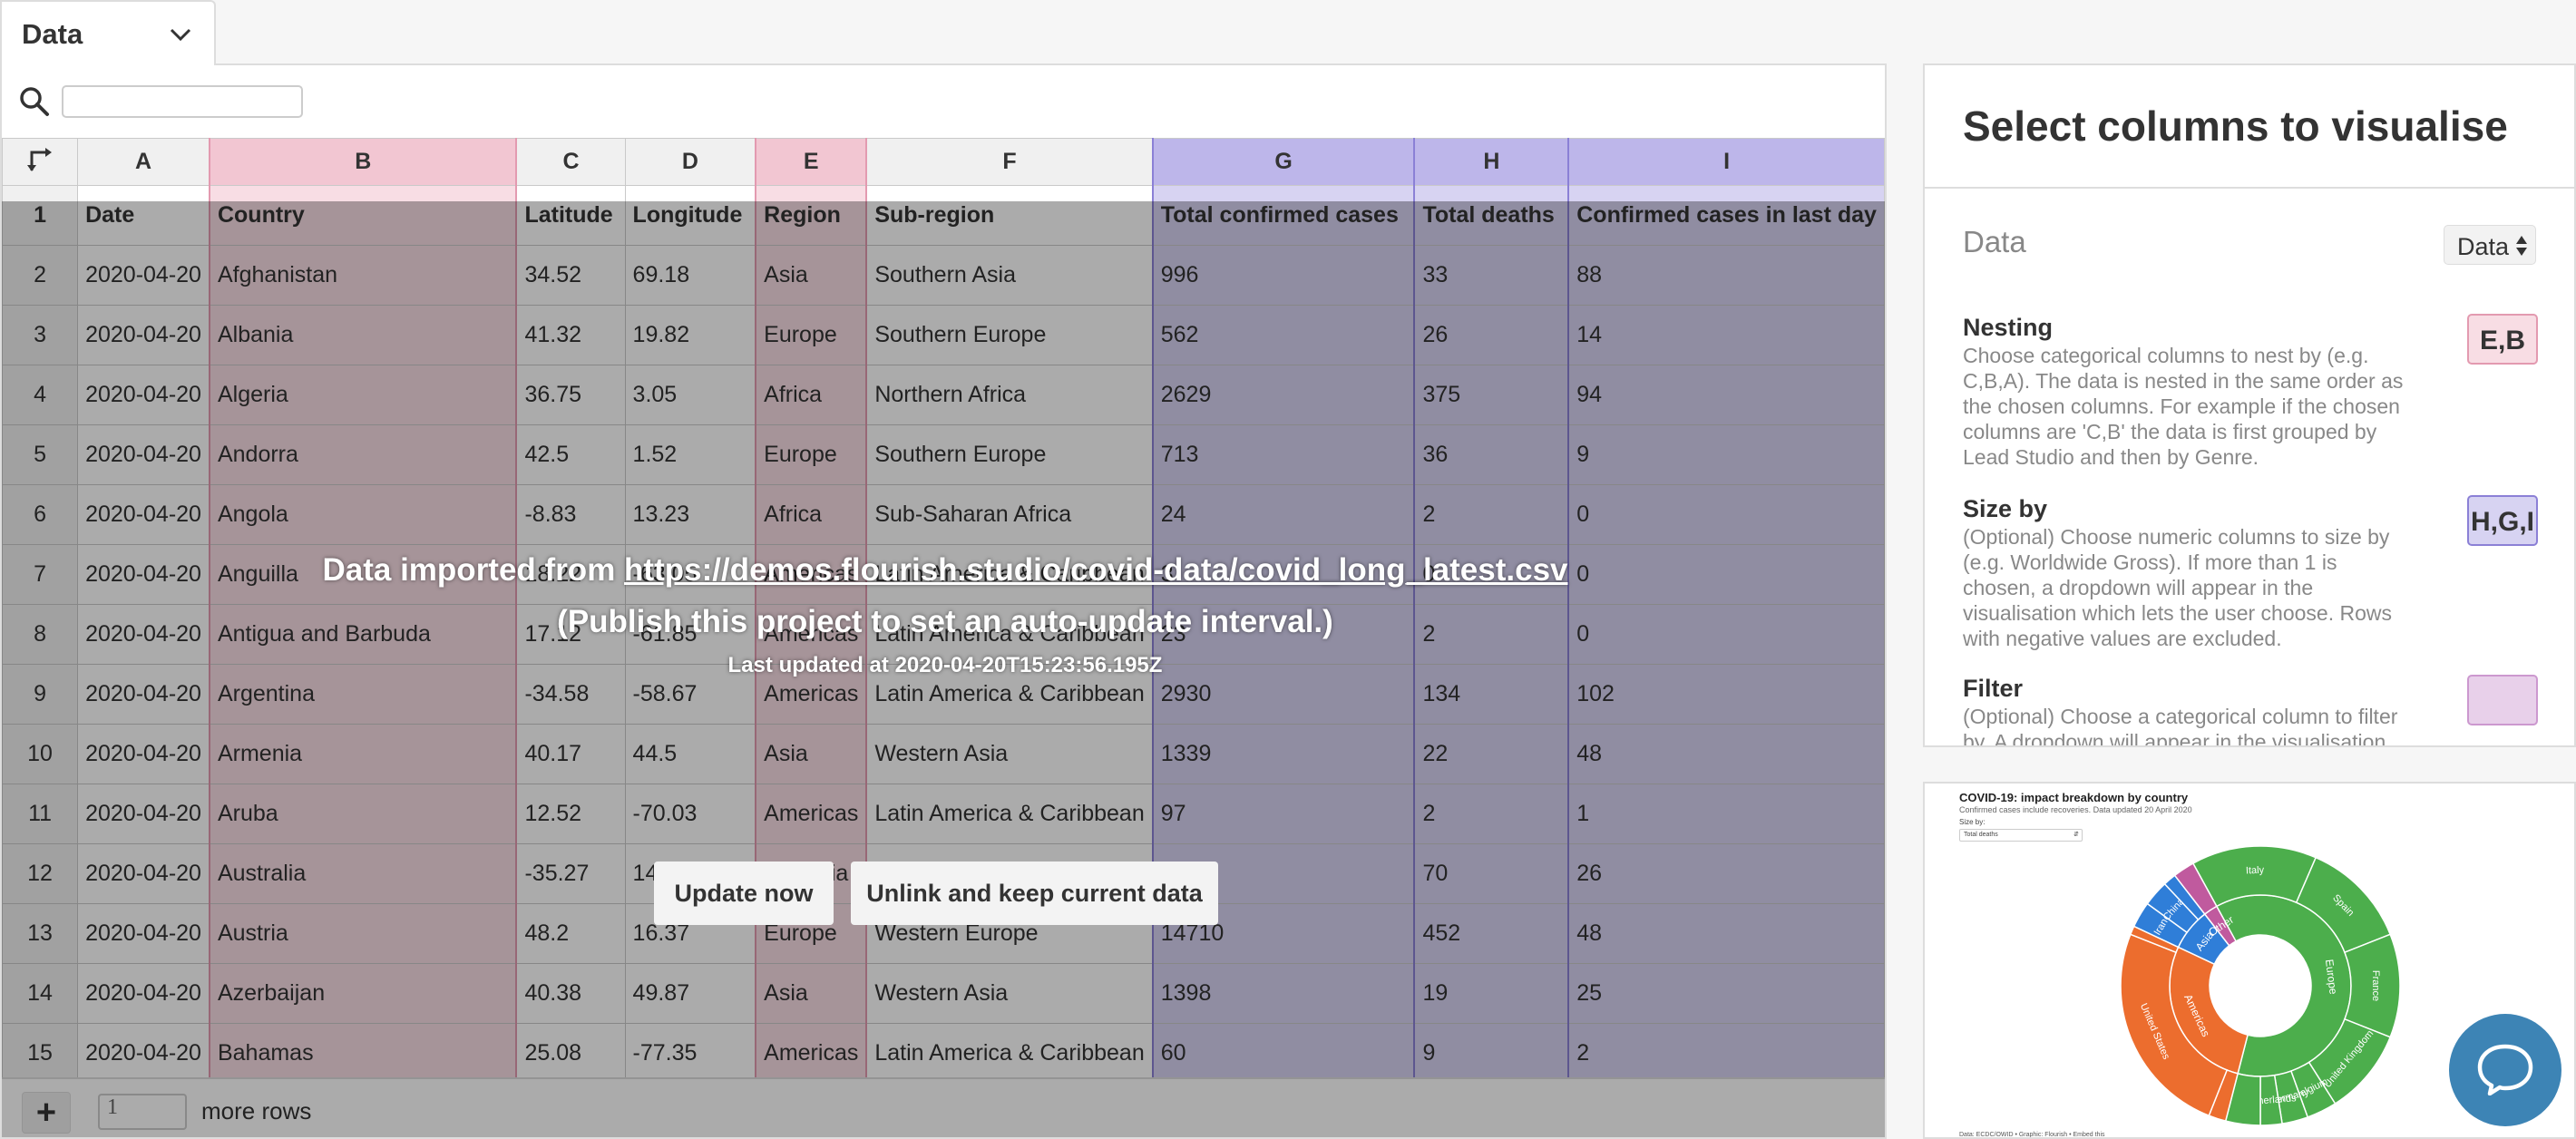 The image size is (2576, 1139). I want to click on preview-size-by-select: Total deaths ⇵, so click(2021, 835).